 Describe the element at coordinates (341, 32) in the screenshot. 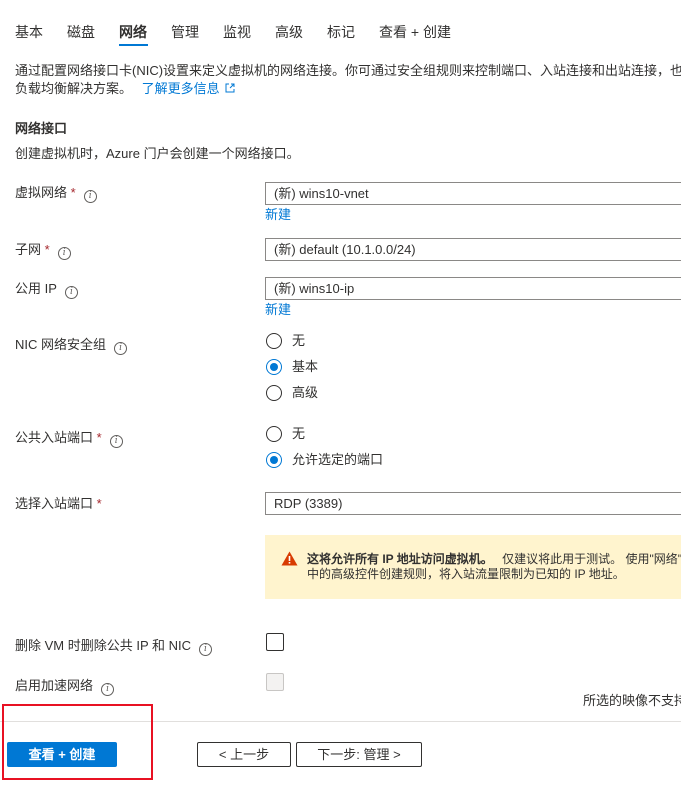

I see `tab-tags: 标记` at that location.